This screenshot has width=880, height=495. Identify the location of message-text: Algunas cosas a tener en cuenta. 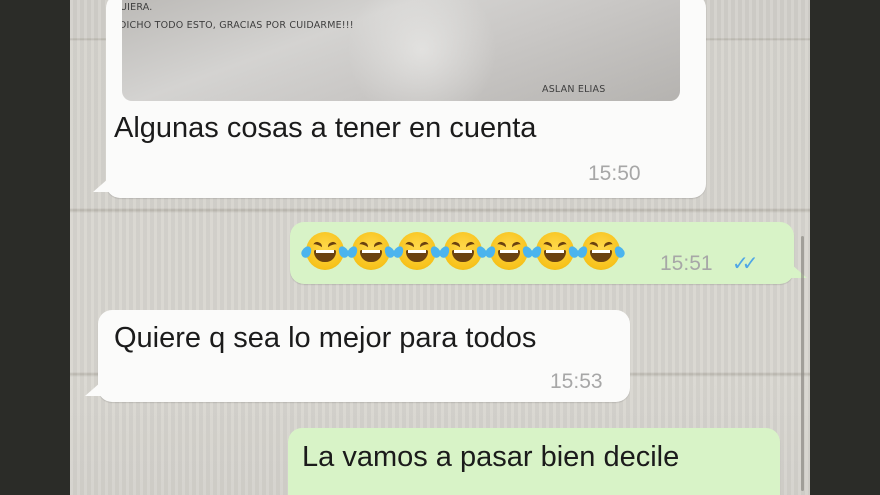
(325, 128).